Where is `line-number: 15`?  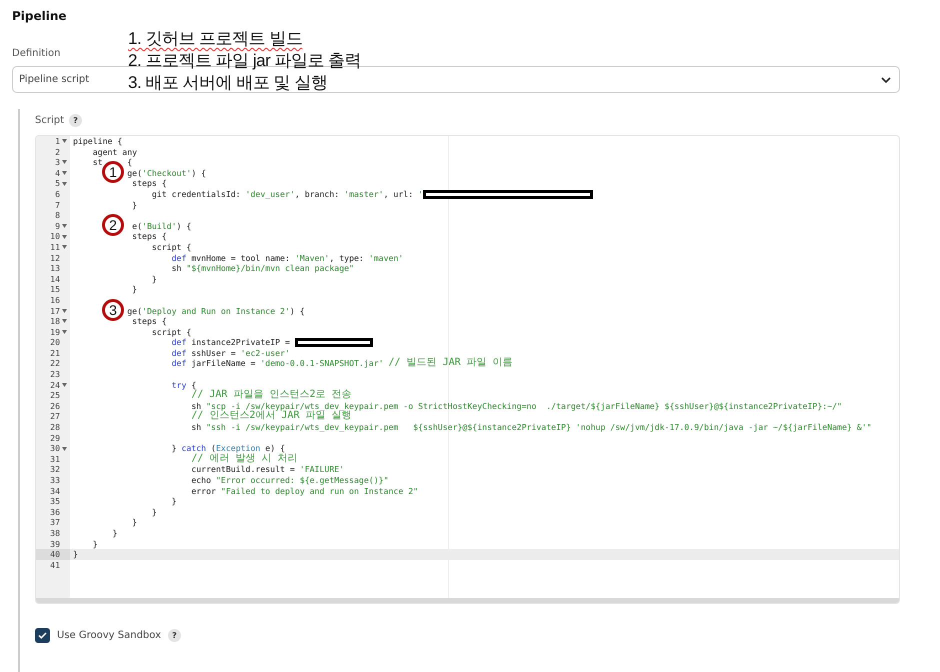
line-number: 15 is located at coordinates (55, 289).